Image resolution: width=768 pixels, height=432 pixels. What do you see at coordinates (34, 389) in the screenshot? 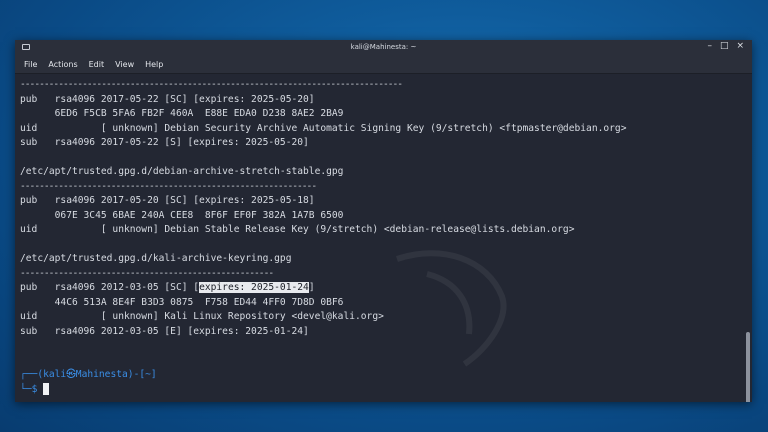
I see `prompt-dollar: $` at bounding box center [34, 389].